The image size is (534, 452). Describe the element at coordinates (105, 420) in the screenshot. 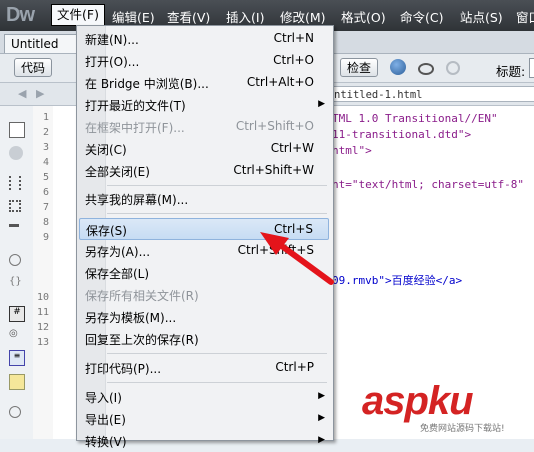

I see `menu-item-label: 导出(E)` at that location.